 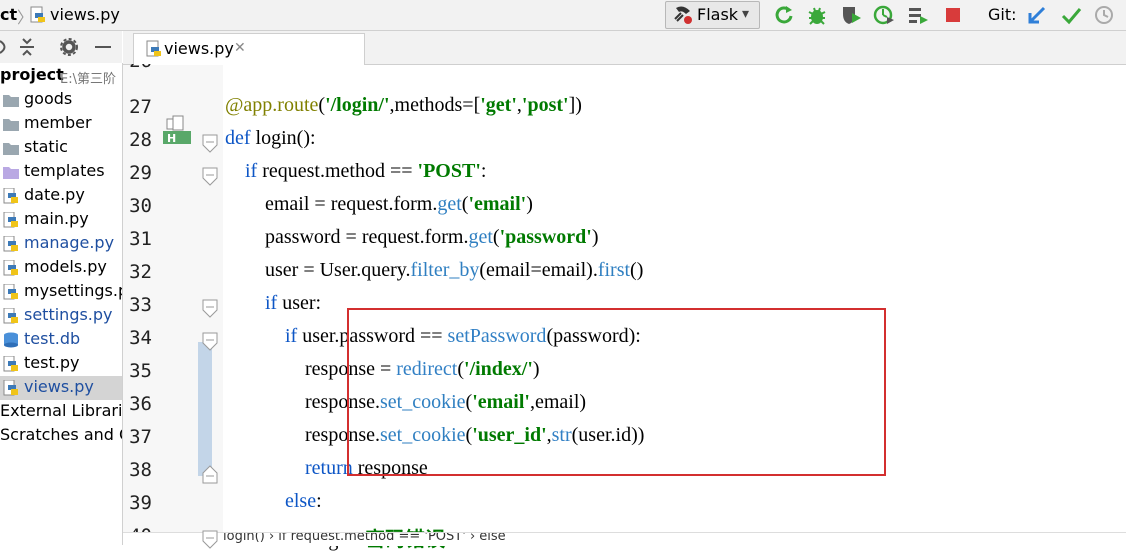 What do you see at coordinates (5, 49) in the screenshot?
I see `globe-icon` at bounding box center [5, 49].